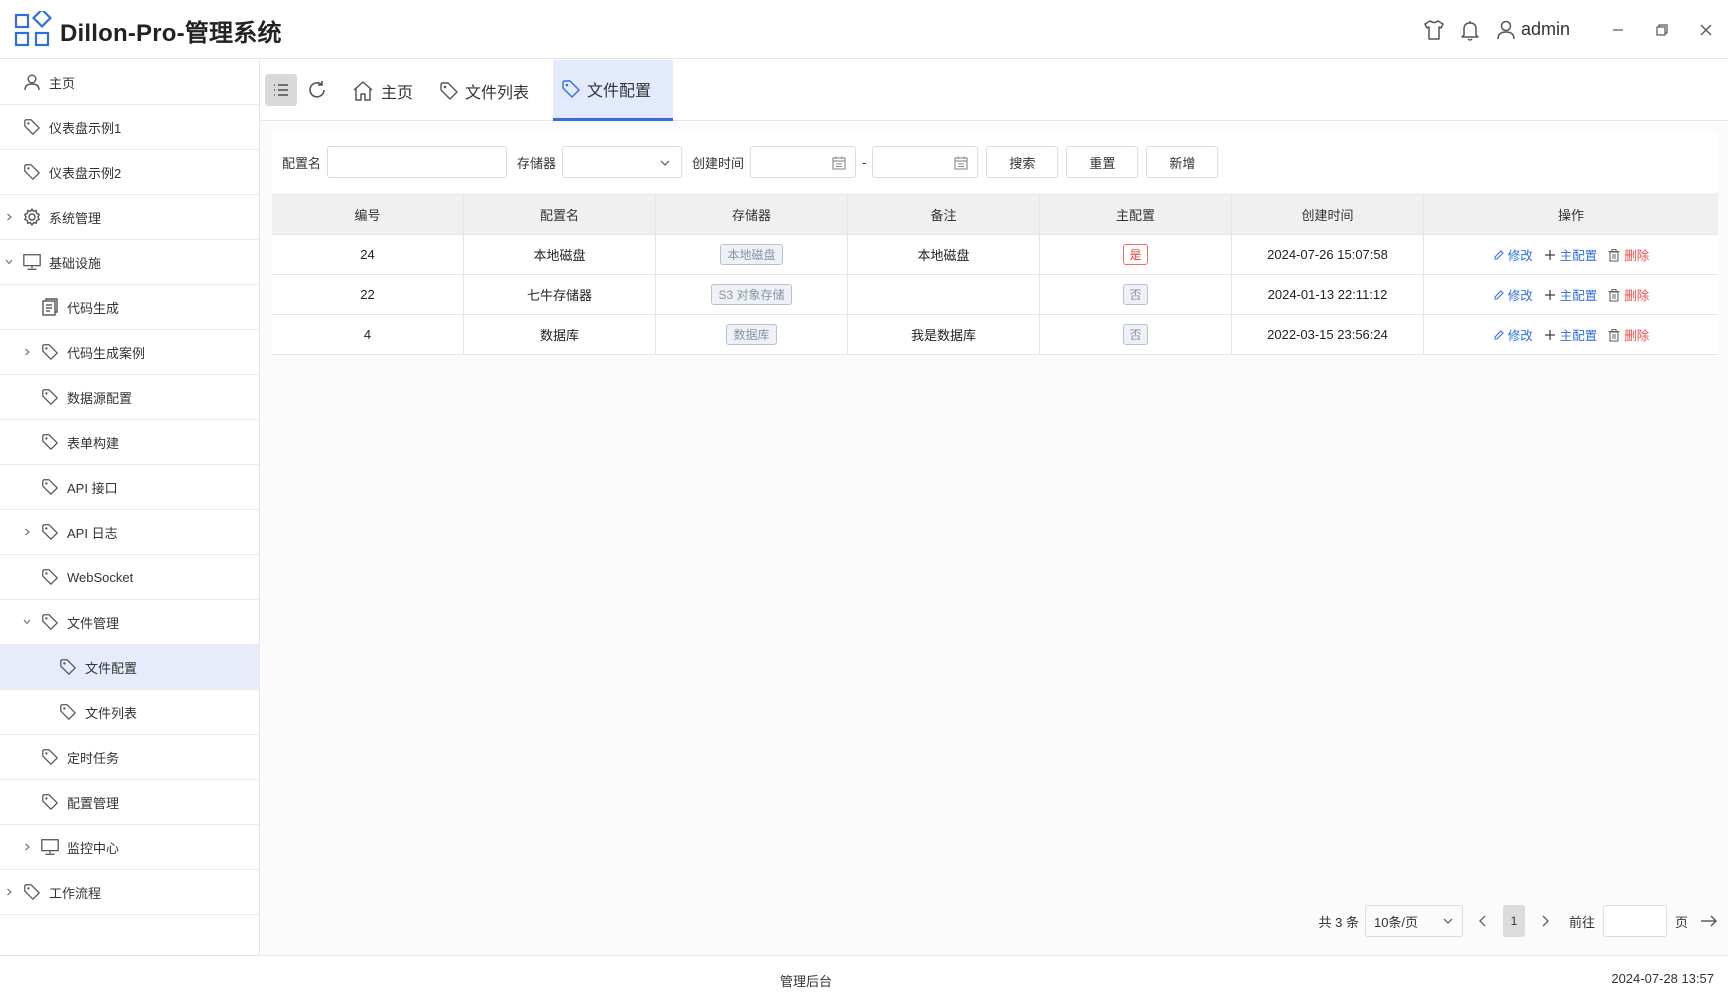 The height and width of the screenshot is (1000, 1728). I want to click on storage-select, so click(622, 162).